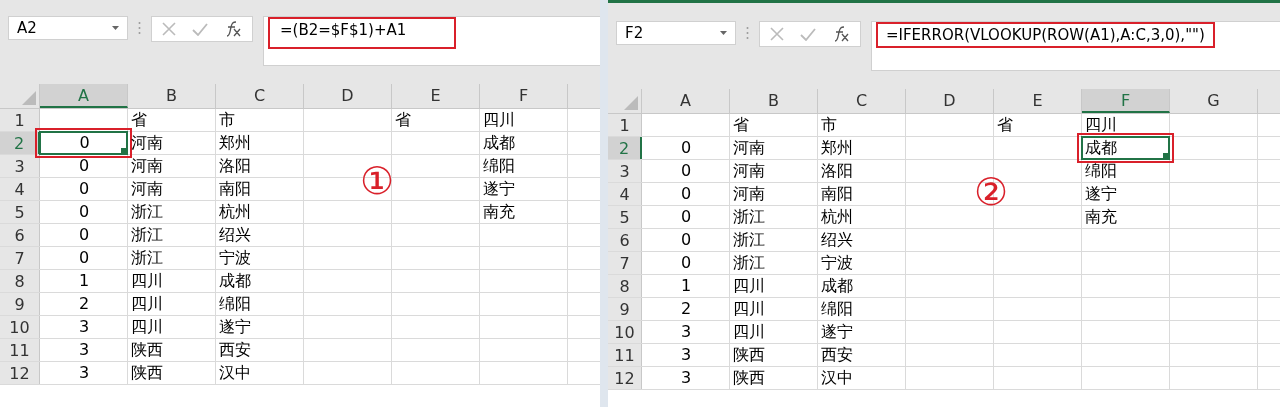 This screenshot has height=407, width=1280. I want to click on name-box: F2, so click(676, 33).